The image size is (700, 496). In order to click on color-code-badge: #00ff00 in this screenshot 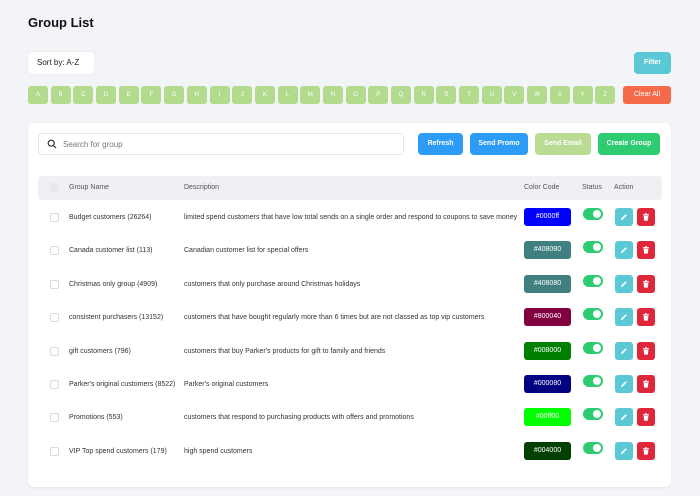, I will do `click(547, 417)`.